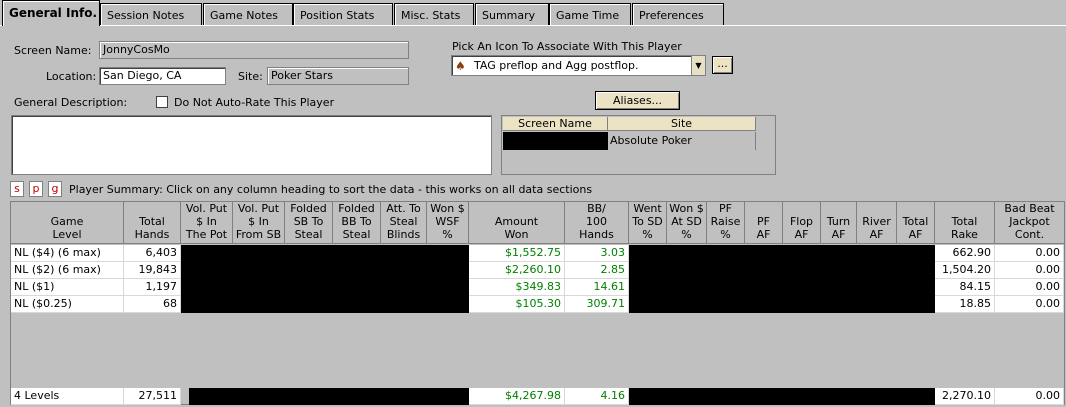  I want to click on chevron-down-icon: ▼, so click(698, 65).